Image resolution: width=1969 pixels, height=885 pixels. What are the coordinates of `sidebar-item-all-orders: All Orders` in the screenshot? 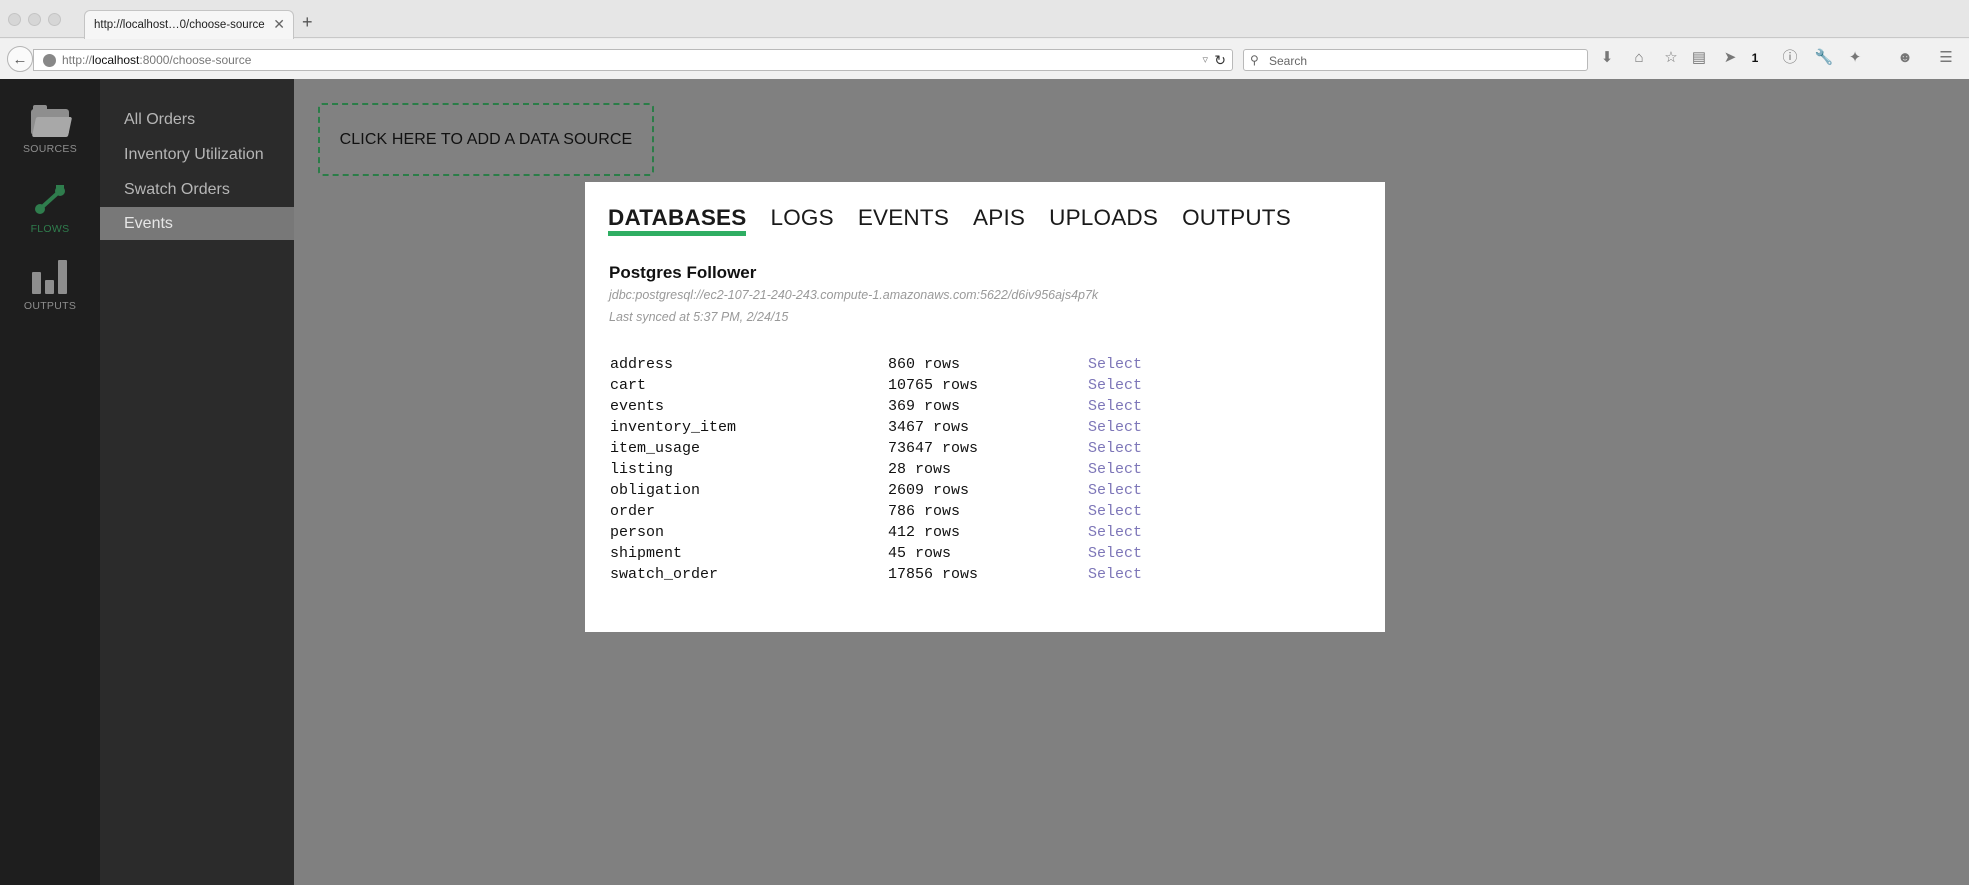 It's located at (197, 119).